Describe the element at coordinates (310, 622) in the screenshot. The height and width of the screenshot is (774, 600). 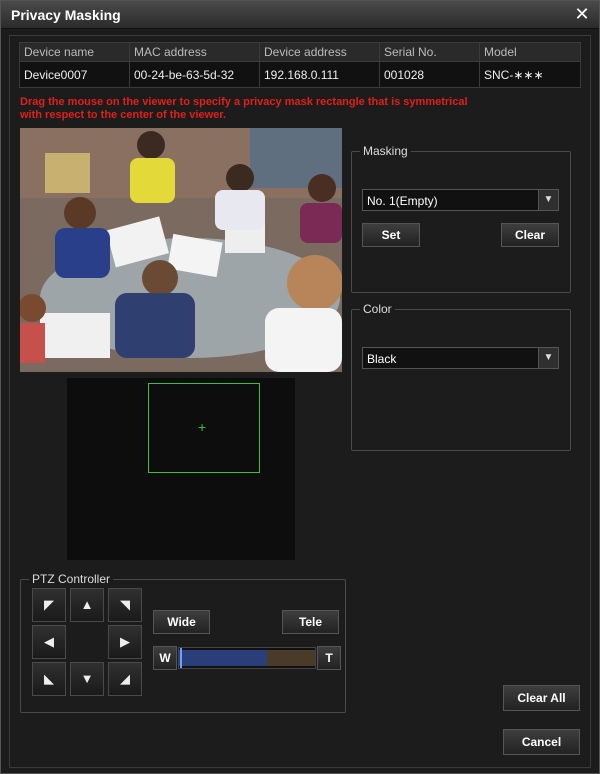
I see `zoom-tele-button: Tele` at that location.